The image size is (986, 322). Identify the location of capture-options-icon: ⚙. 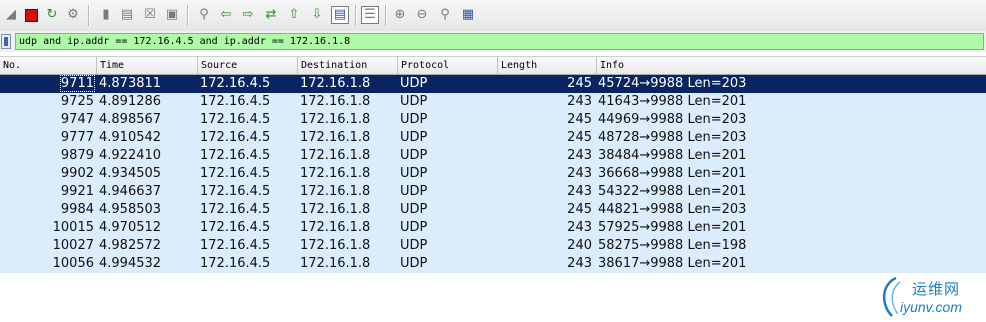
(73, 15).